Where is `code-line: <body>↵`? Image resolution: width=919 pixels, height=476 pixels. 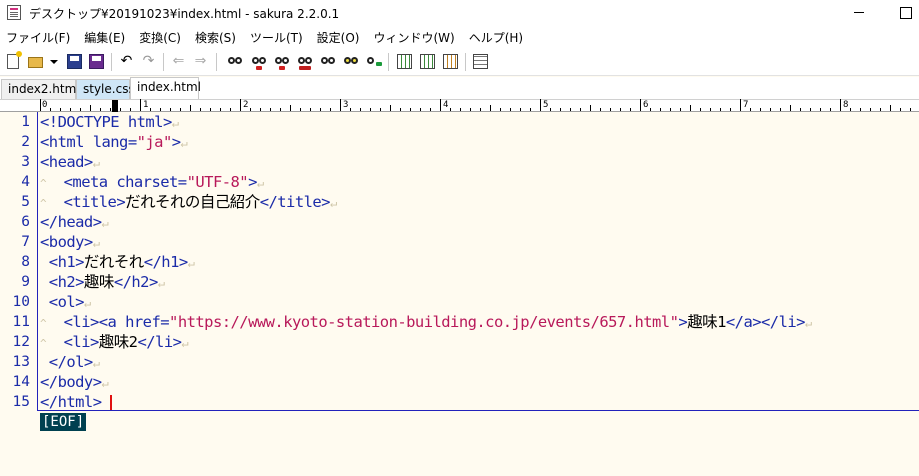 code-line: <body>↵ is located at coordinates (70, 242).